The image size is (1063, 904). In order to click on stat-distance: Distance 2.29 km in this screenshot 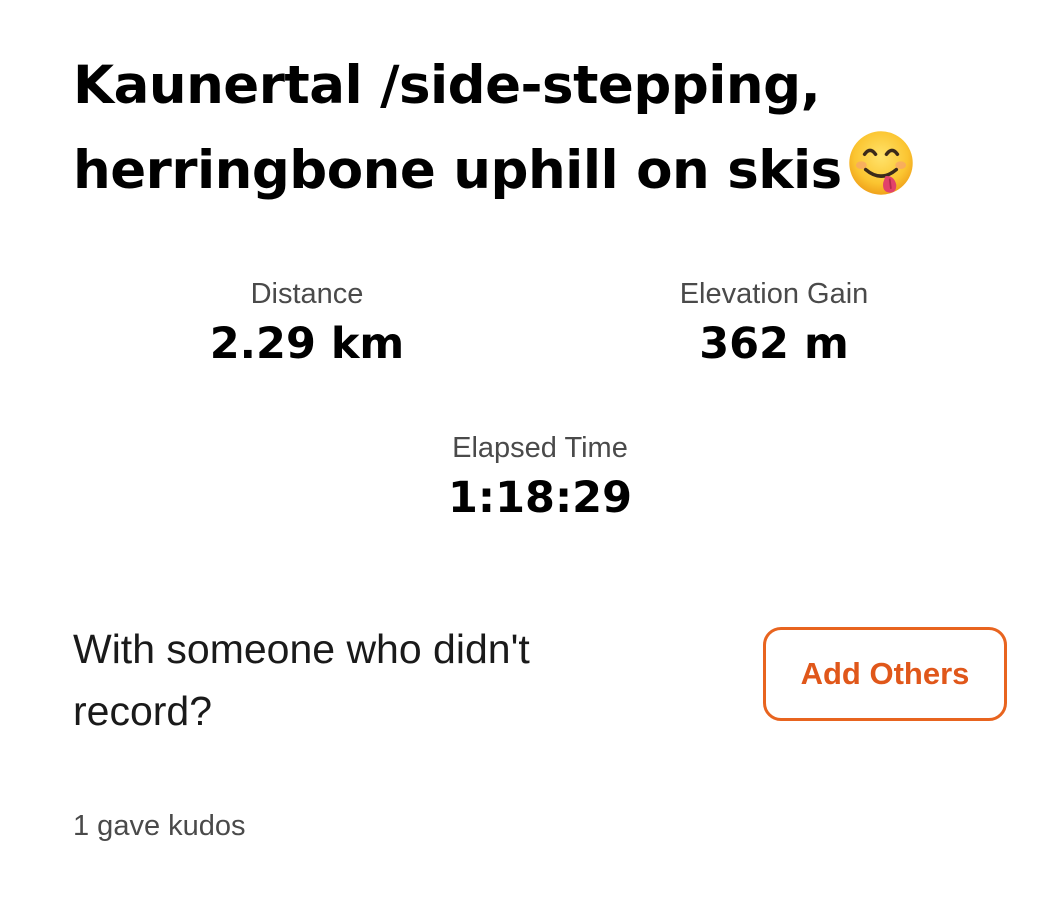, I will do `click(307, 324)`.